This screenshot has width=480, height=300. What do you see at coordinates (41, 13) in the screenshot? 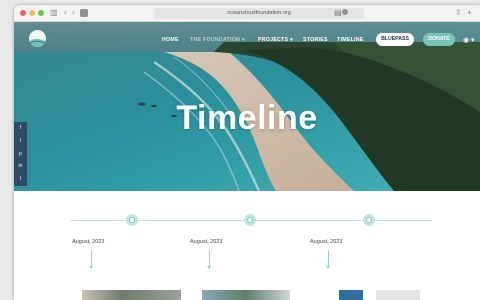
I see `zoom-window-button` at bounding box center [41, 13].